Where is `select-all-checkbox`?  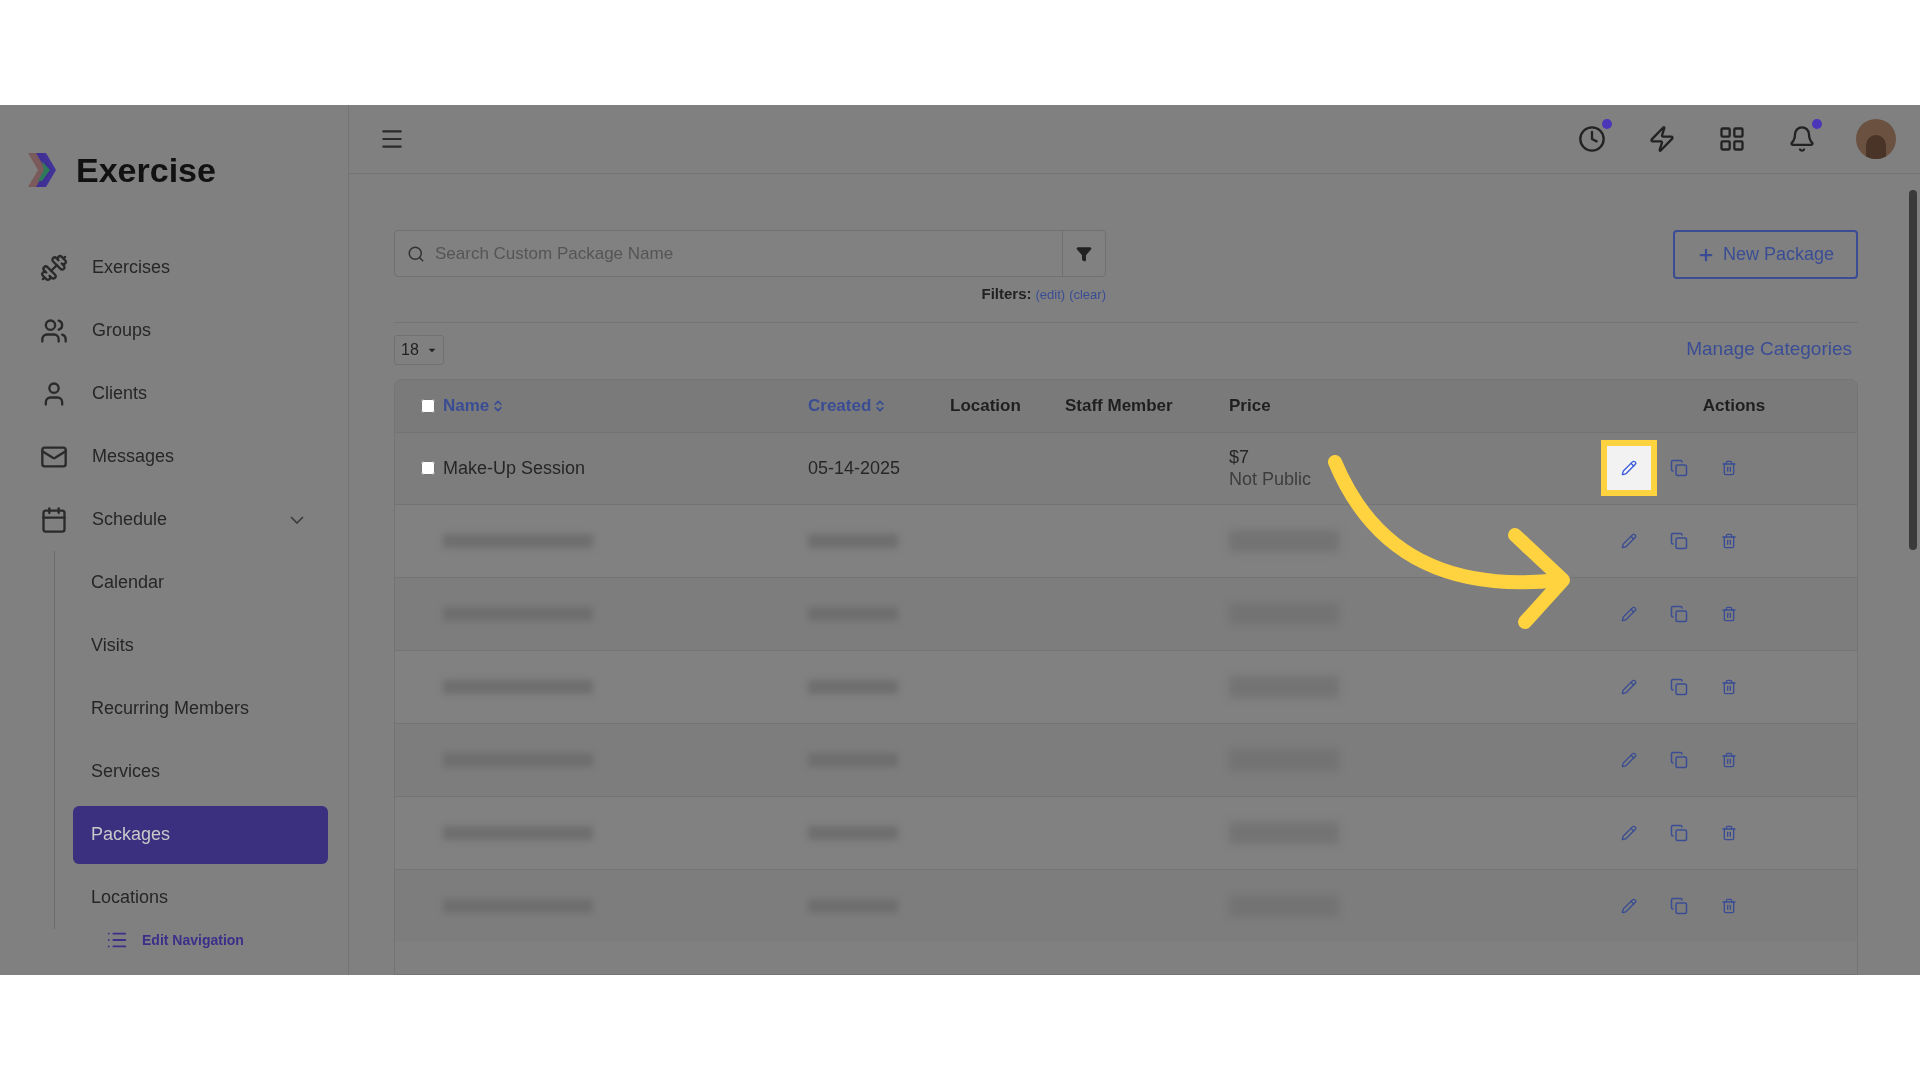 select-all-checkbox is located at coordinates (428, 405).